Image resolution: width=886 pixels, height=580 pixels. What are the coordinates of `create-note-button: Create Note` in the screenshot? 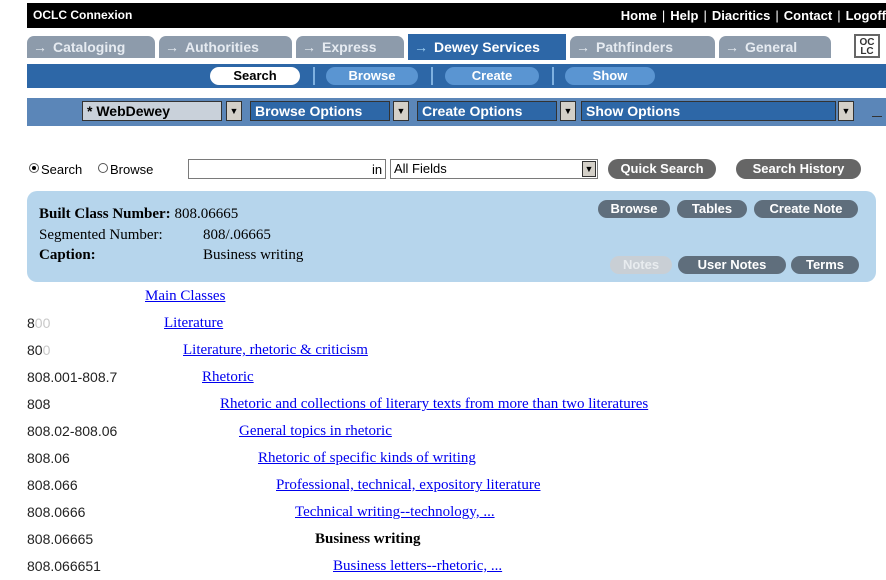 It's located at (806, 209).